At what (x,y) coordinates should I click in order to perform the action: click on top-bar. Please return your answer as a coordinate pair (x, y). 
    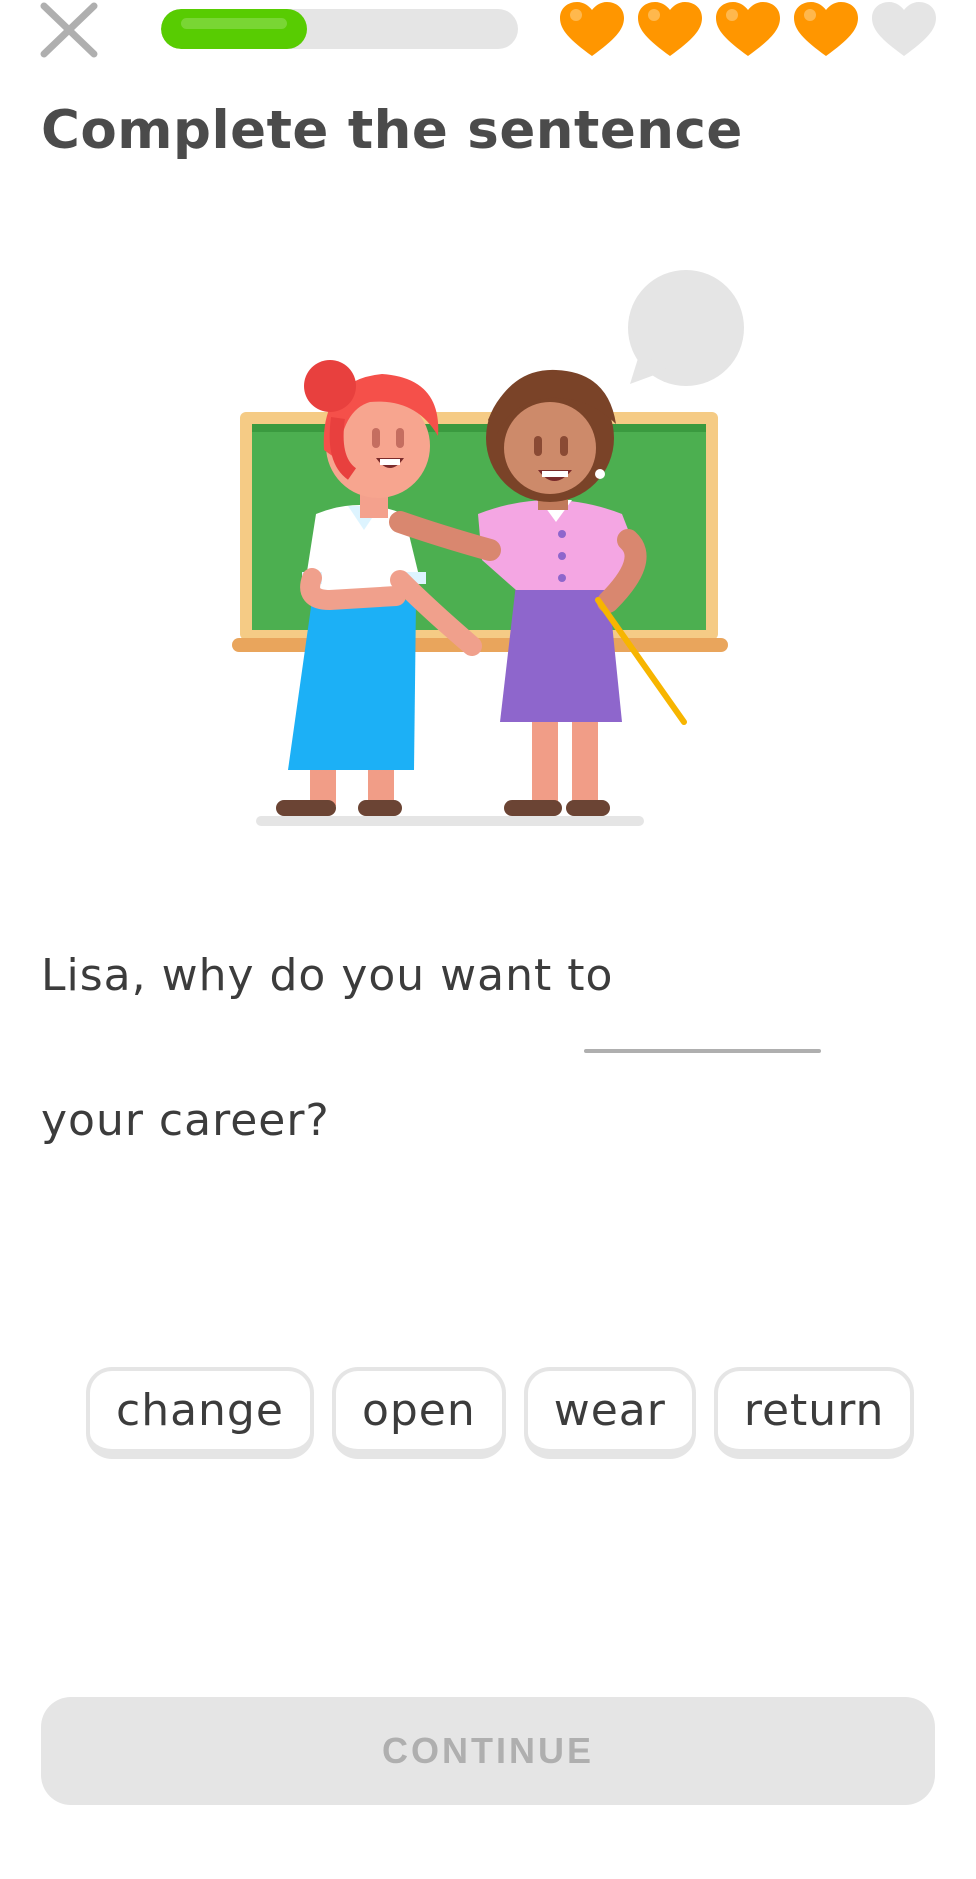
    Looking at the image, I should click on (488, 30).